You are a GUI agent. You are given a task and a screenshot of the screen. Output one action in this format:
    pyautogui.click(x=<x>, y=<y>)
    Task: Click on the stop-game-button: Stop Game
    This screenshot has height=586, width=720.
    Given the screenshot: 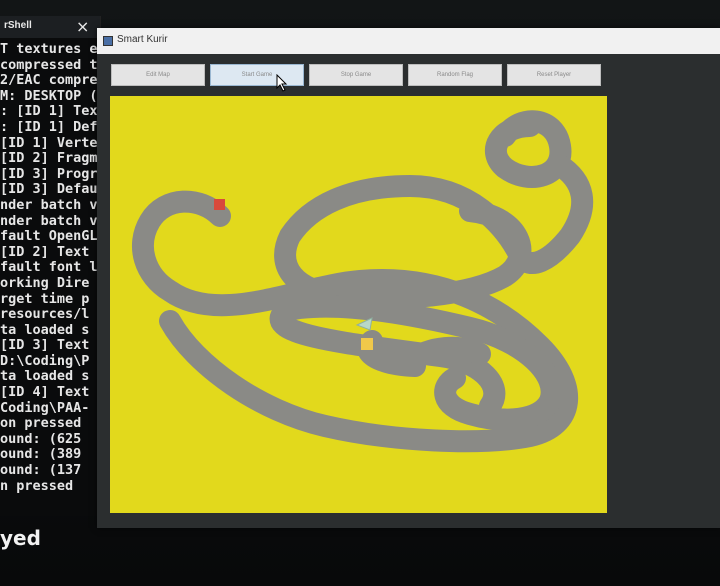 What is the action you would take?
    pyautogui.click(x=356, y=75)
    